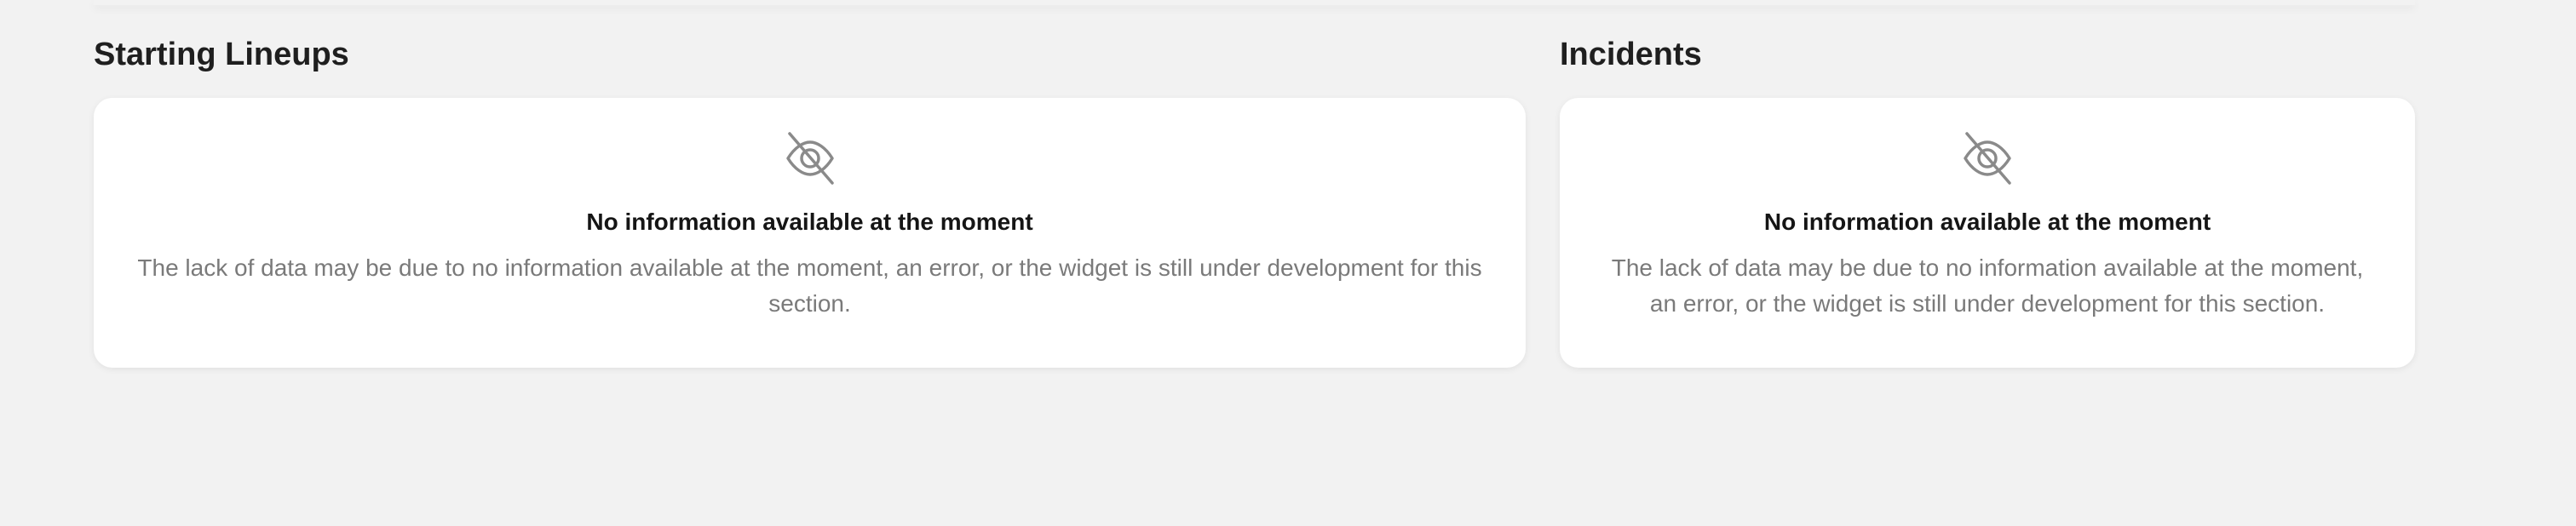  What do you see at coordinates (222, 54) in the screenshot?
I see `section-title: Starting Lineups` at bounding box center [222, 54].